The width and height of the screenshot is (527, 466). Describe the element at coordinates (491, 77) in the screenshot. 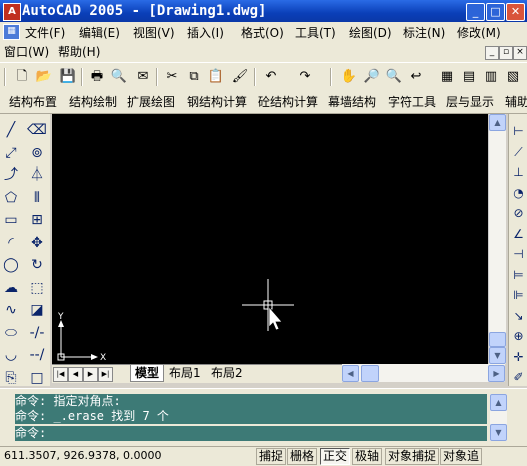

I see `tool-palettes-icon: ▥` at that location.